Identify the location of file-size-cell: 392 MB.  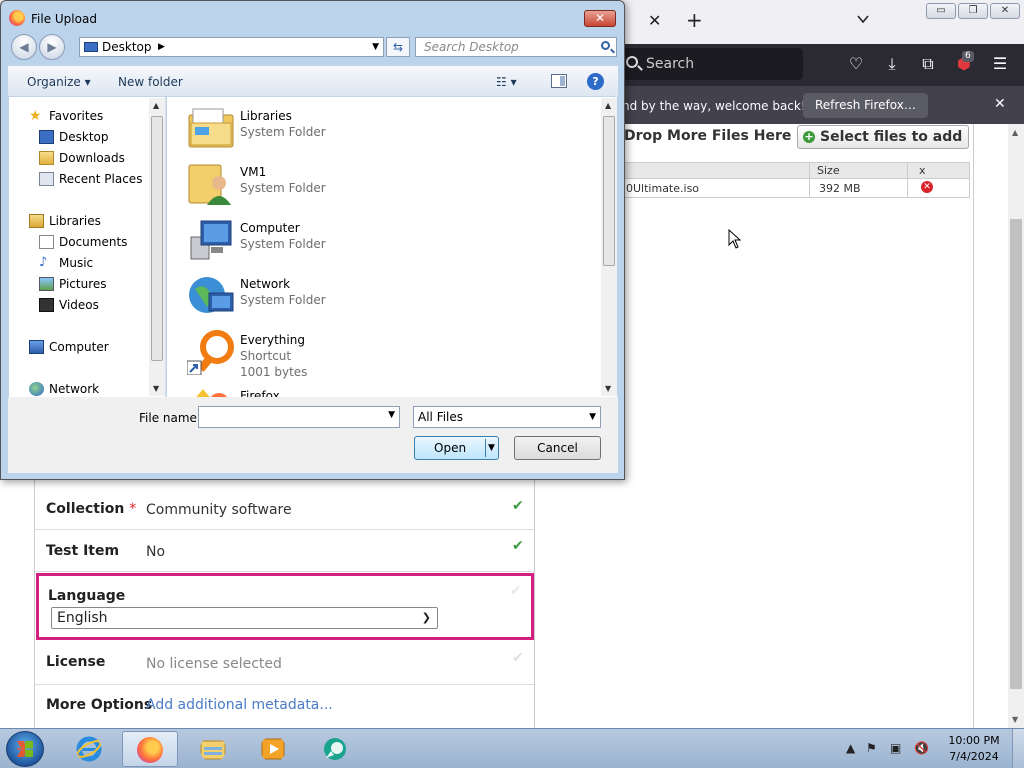
(840, 188).